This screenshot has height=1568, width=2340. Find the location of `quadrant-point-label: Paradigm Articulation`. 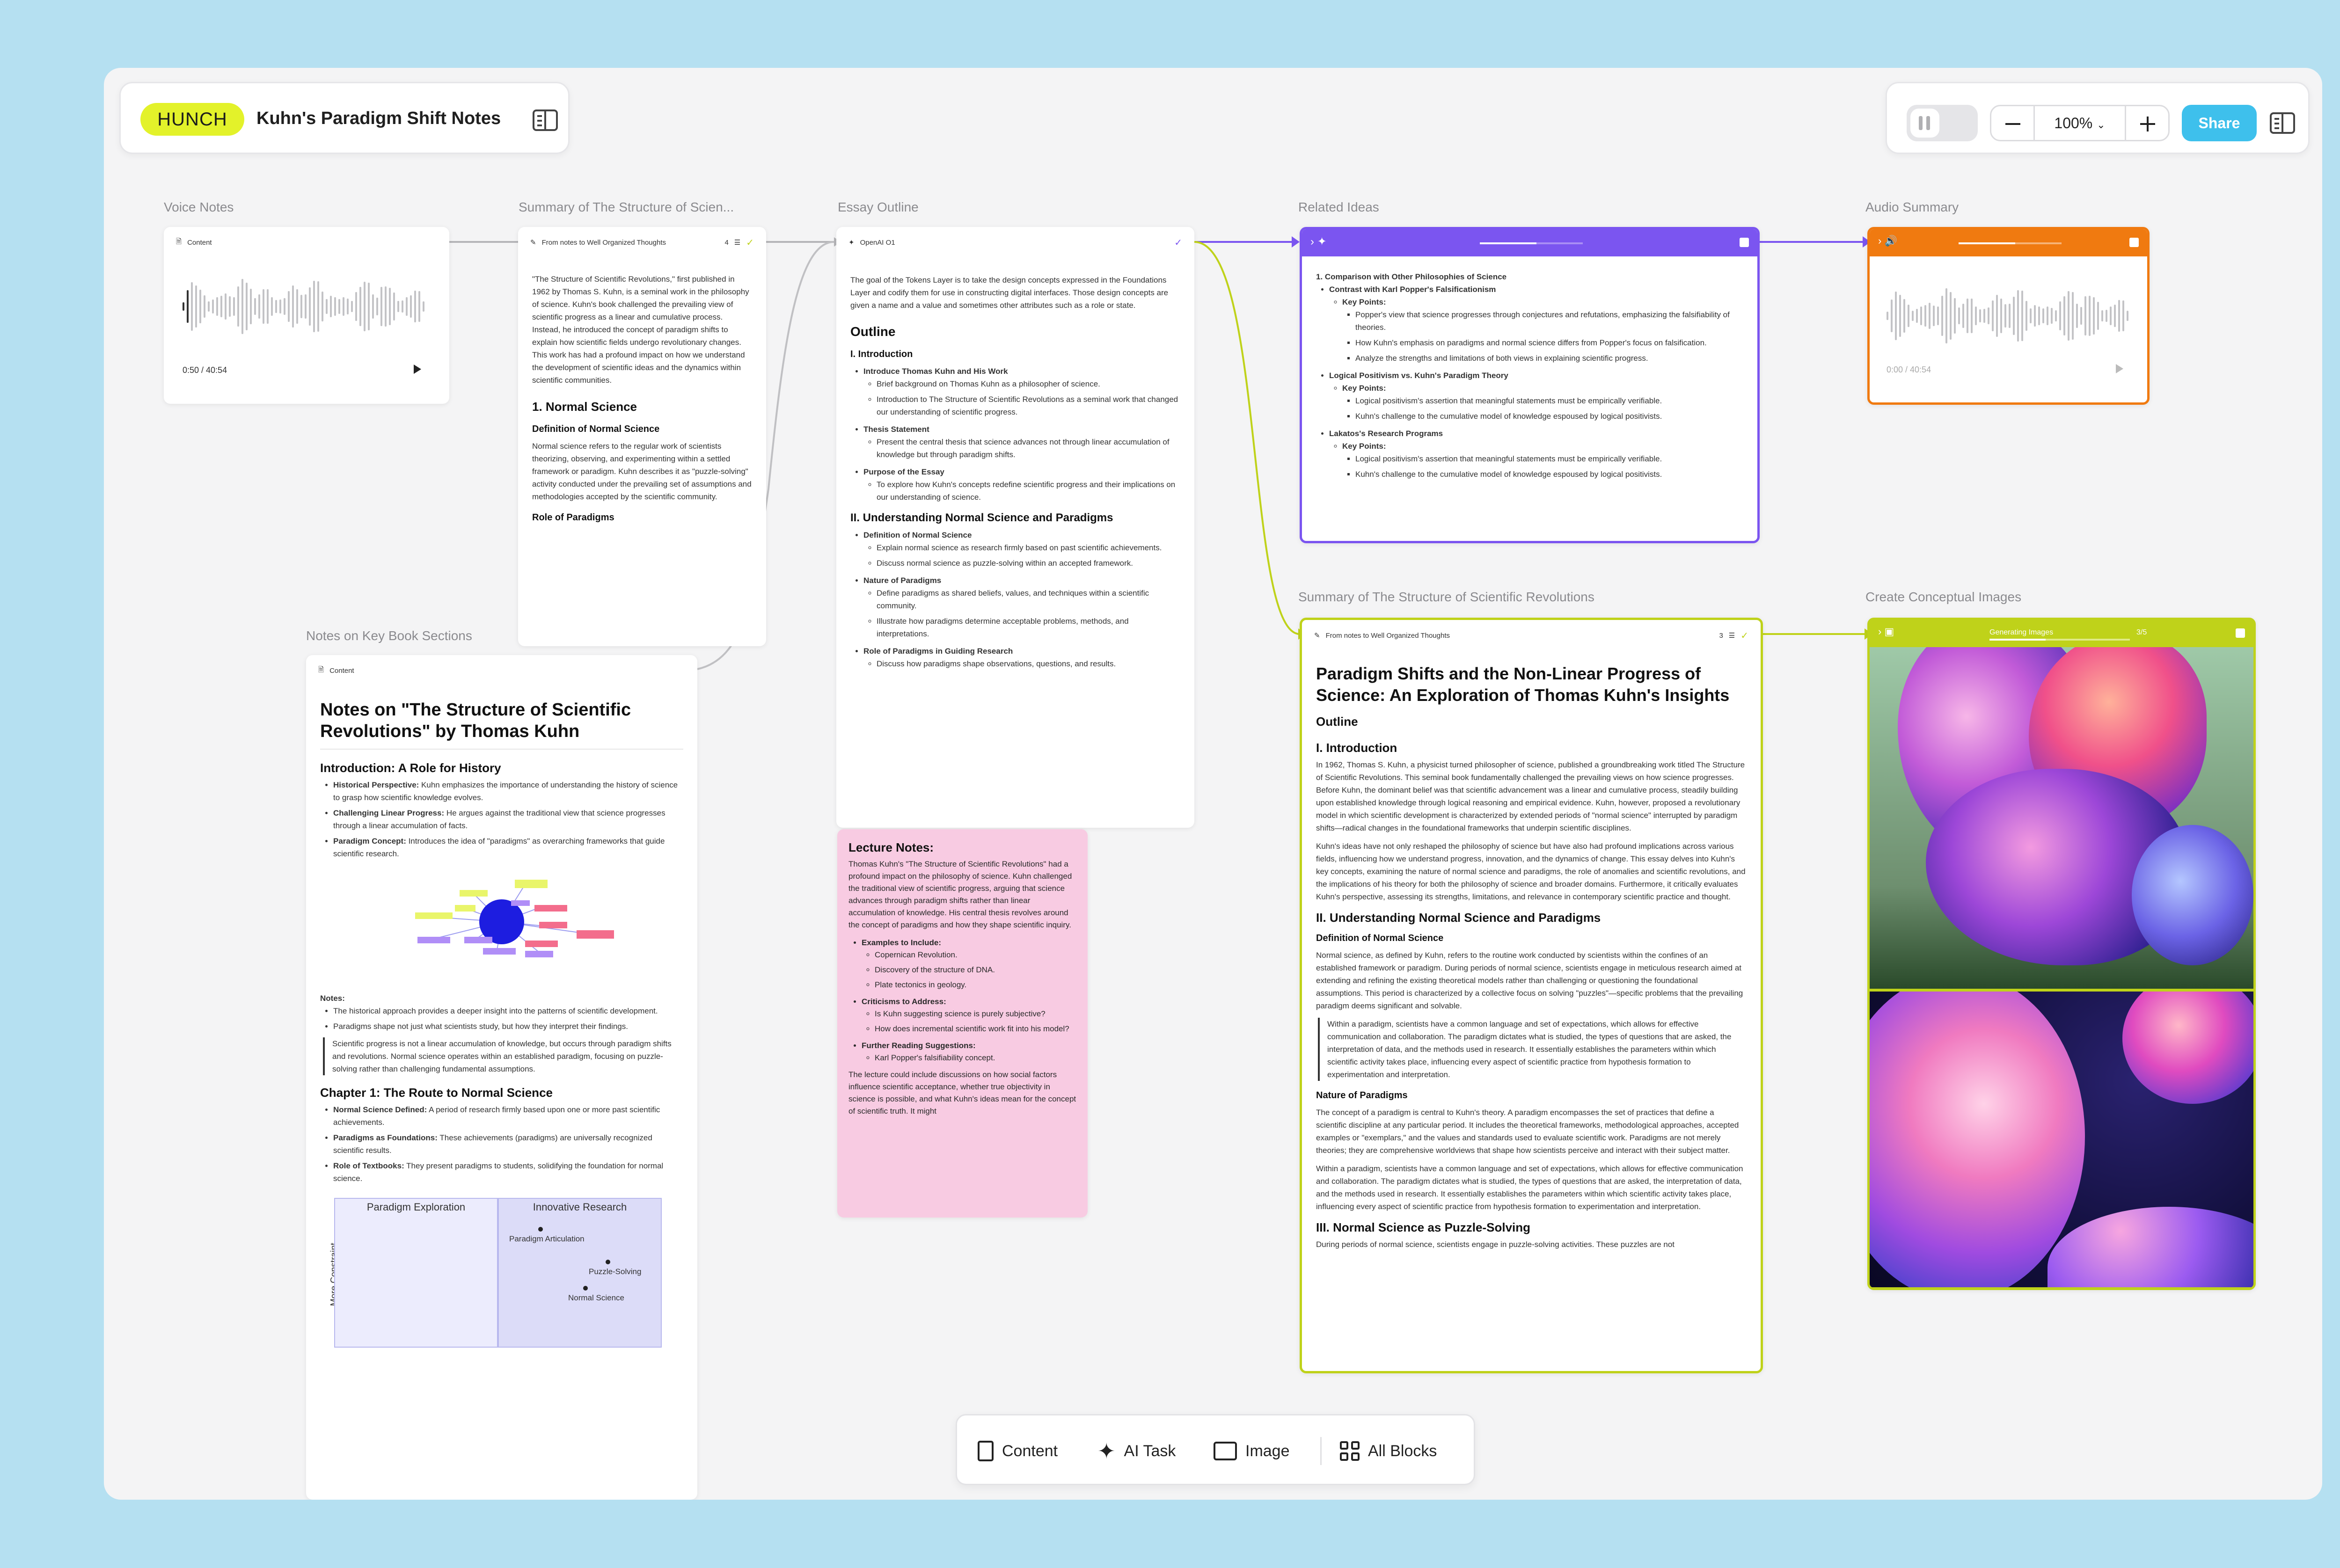

quadrant-point-label: Paradigm Articulation is located at coordinates (547, 1238).